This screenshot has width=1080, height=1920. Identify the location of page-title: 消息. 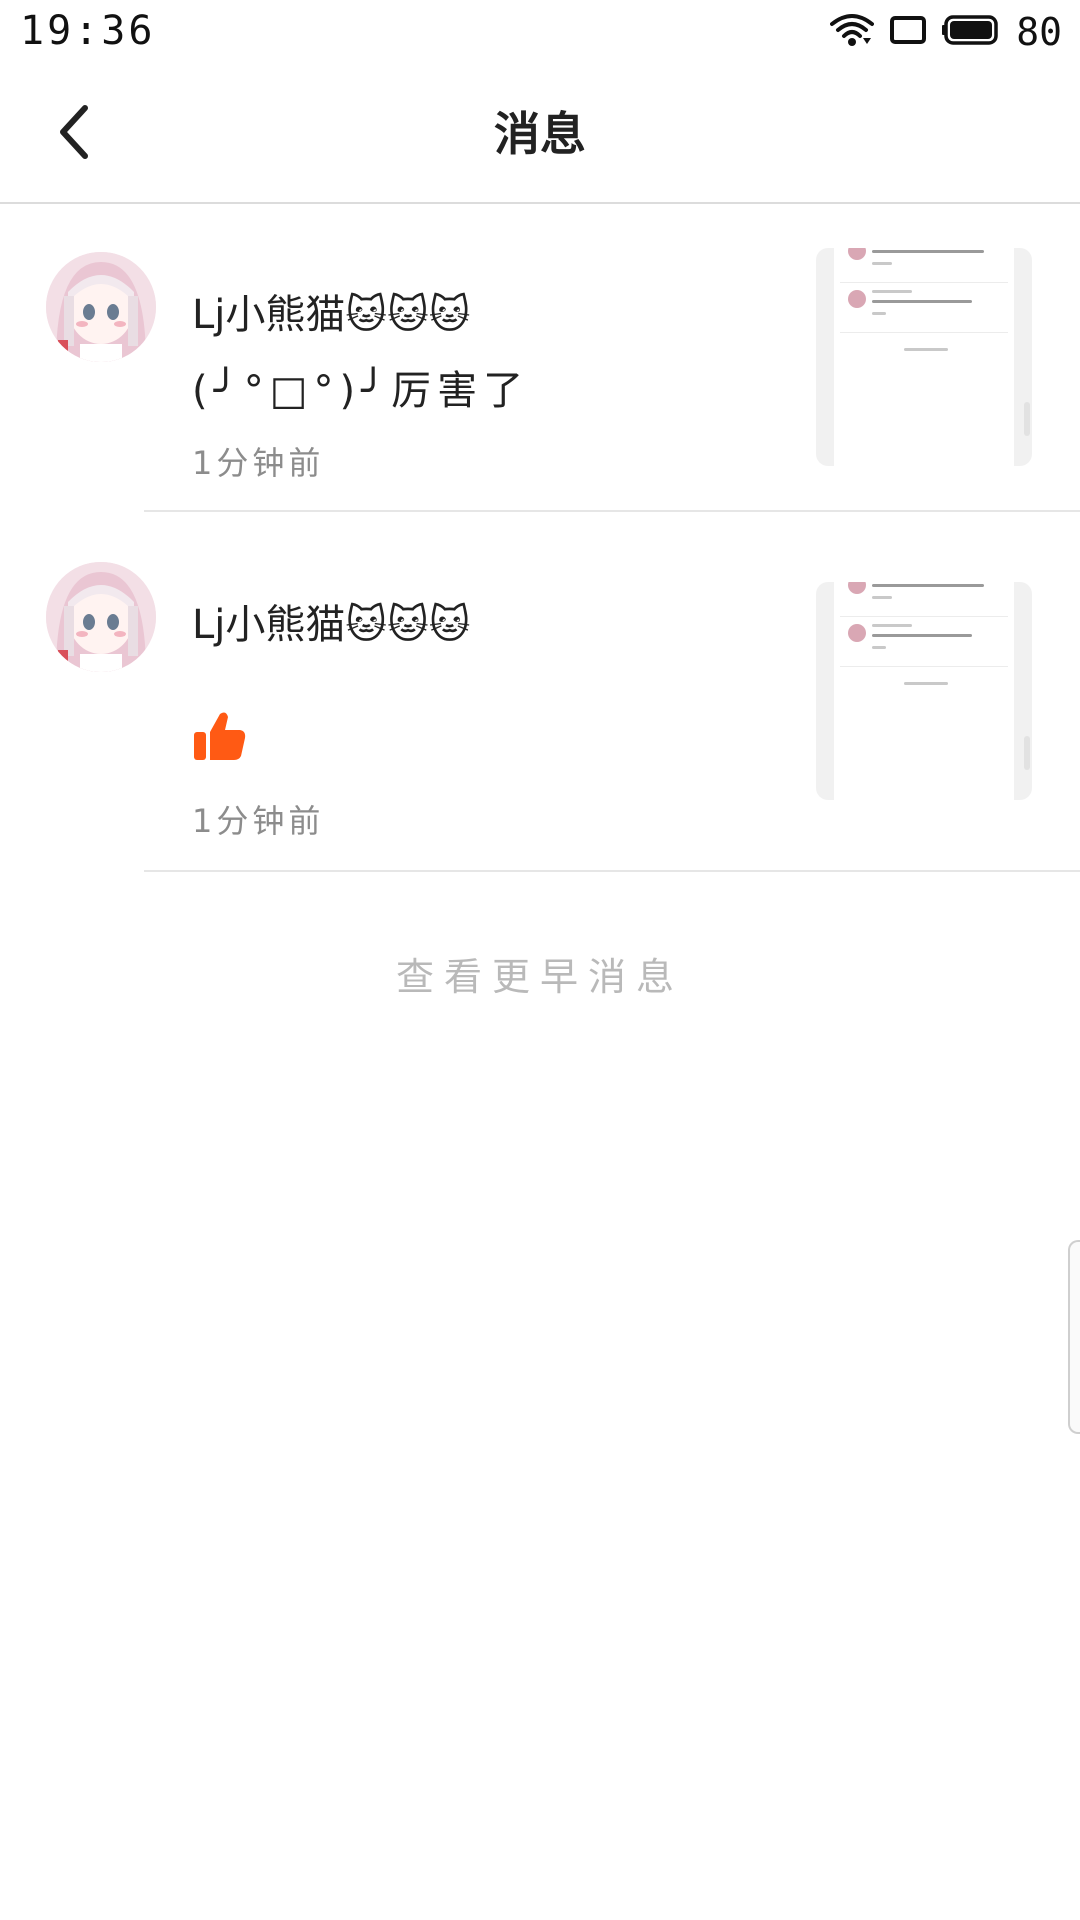
(540, 134).